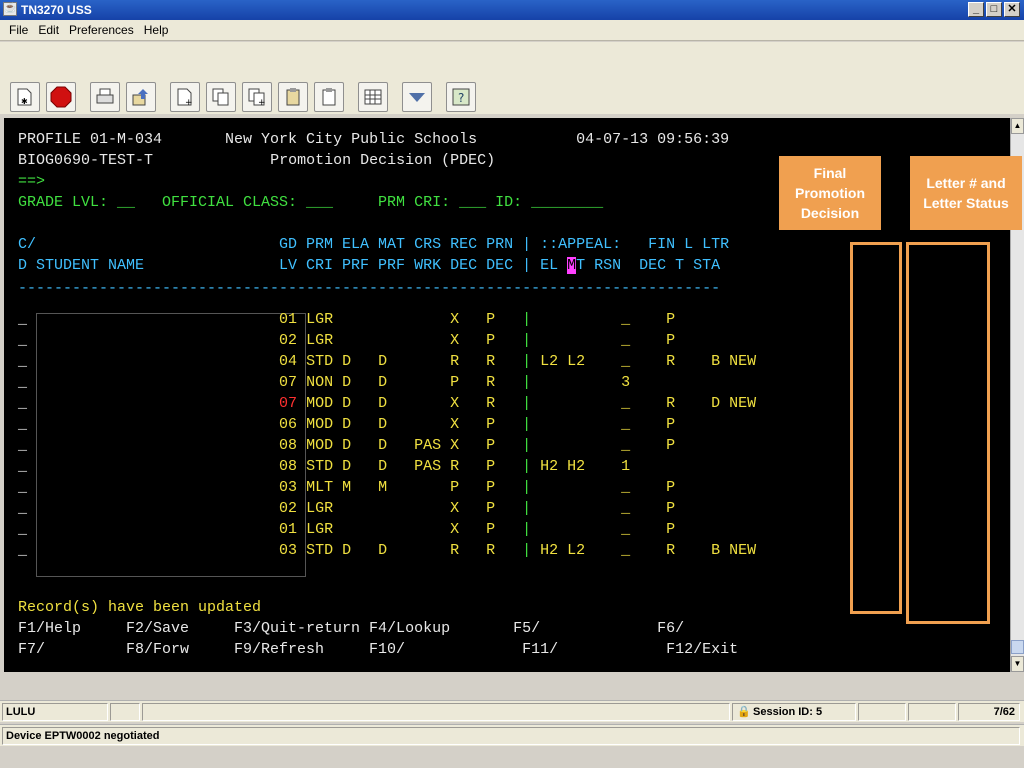  I want to click on menu-help: Help, so click(156, 30).